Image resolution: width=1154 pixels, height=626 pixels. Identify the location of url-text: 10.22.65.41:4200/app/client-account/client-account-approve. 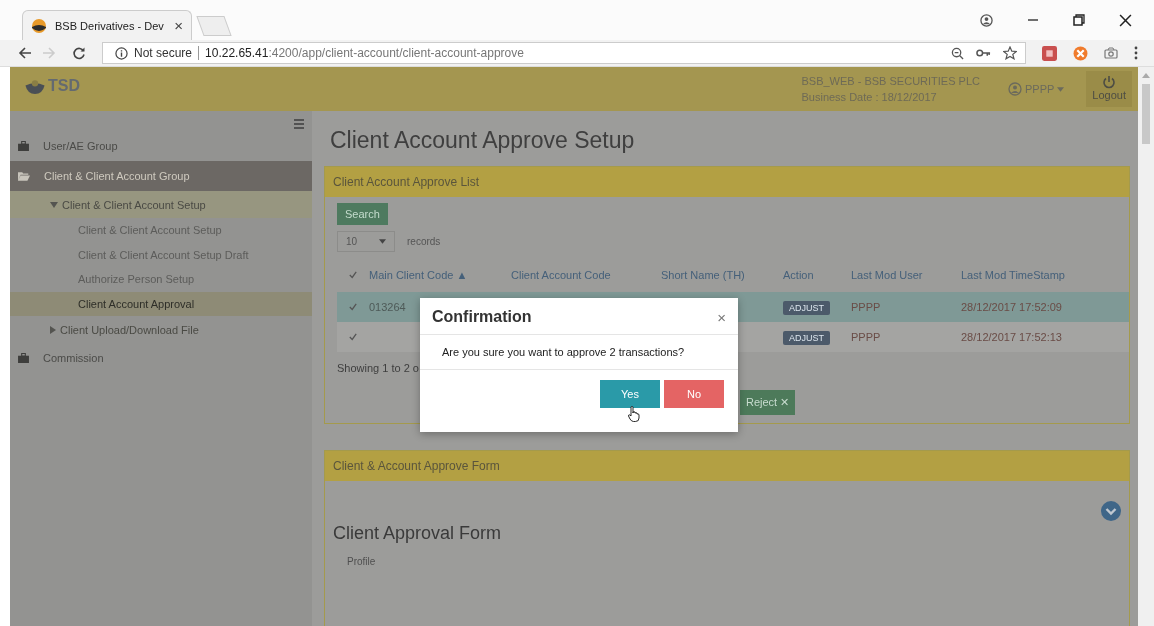
(364, 53).